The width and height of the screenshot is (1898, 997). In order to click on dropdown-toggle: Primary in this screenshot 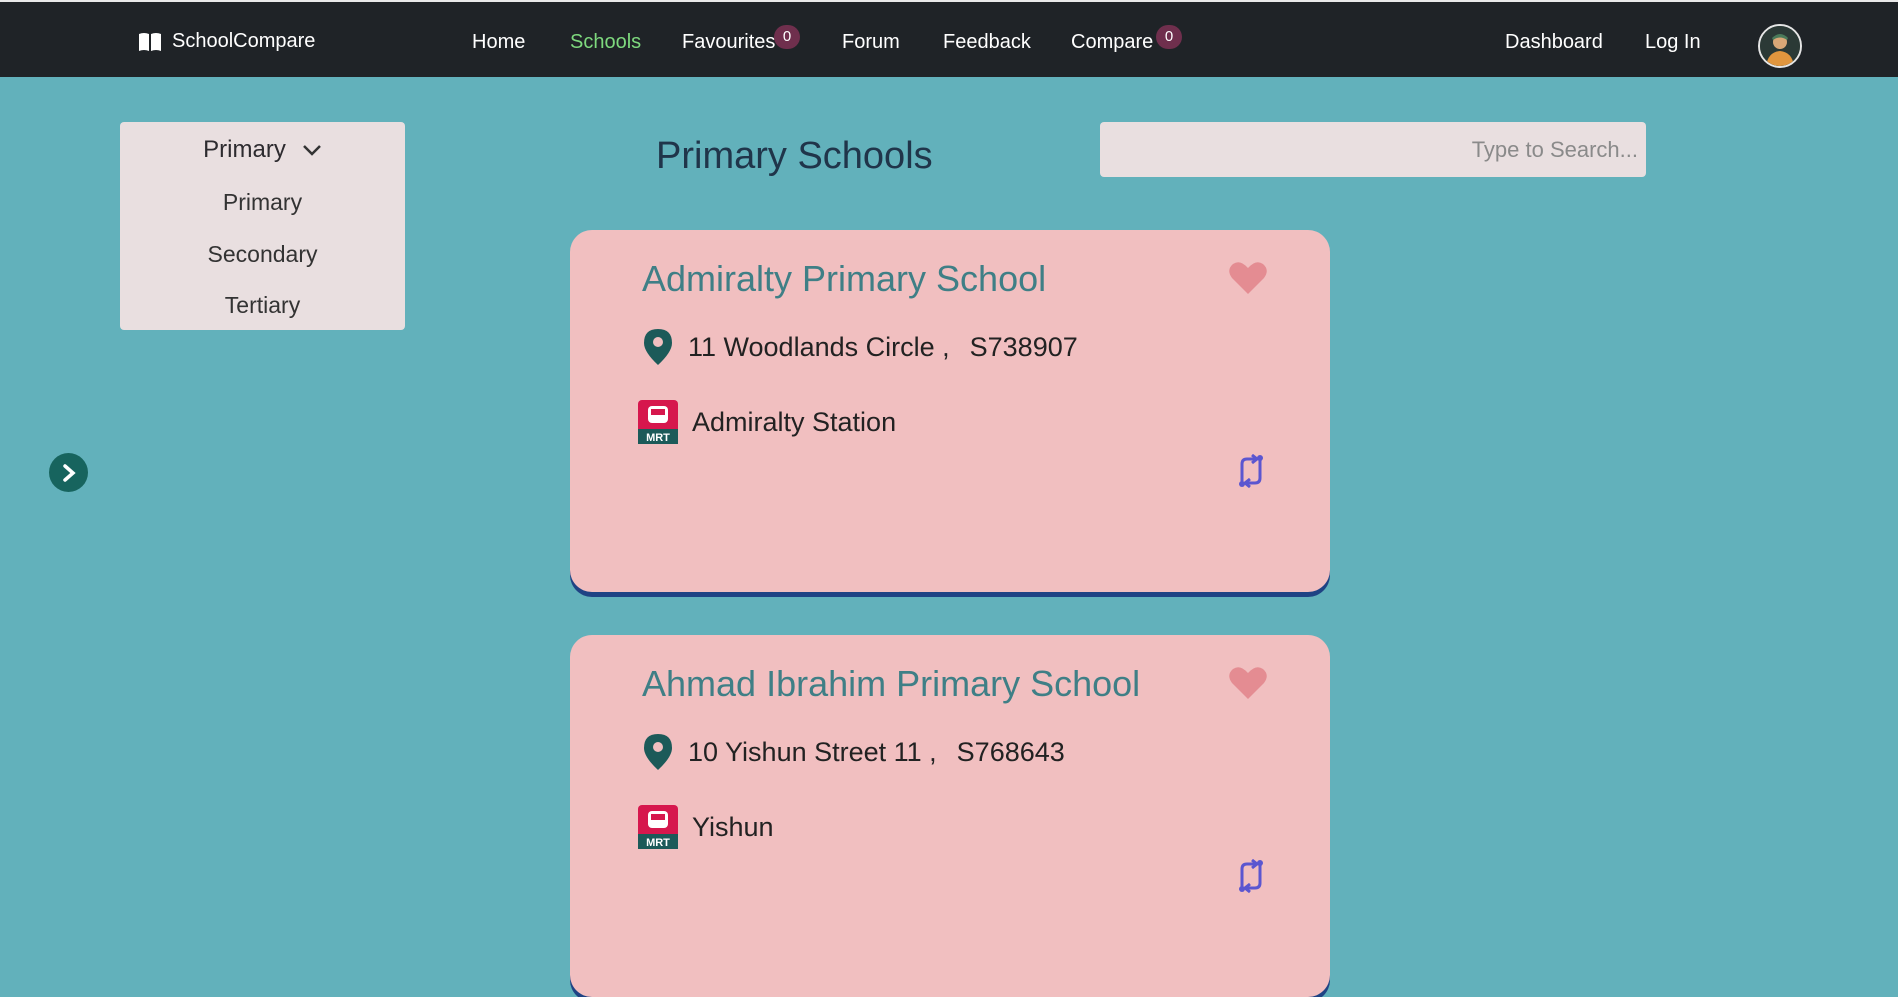, I will do `click(262, 150)`.